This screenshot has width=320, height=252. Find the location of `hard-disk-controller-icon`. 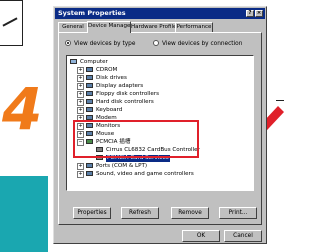

hard-disk-controller-icon is located at coordinates (89, 101).